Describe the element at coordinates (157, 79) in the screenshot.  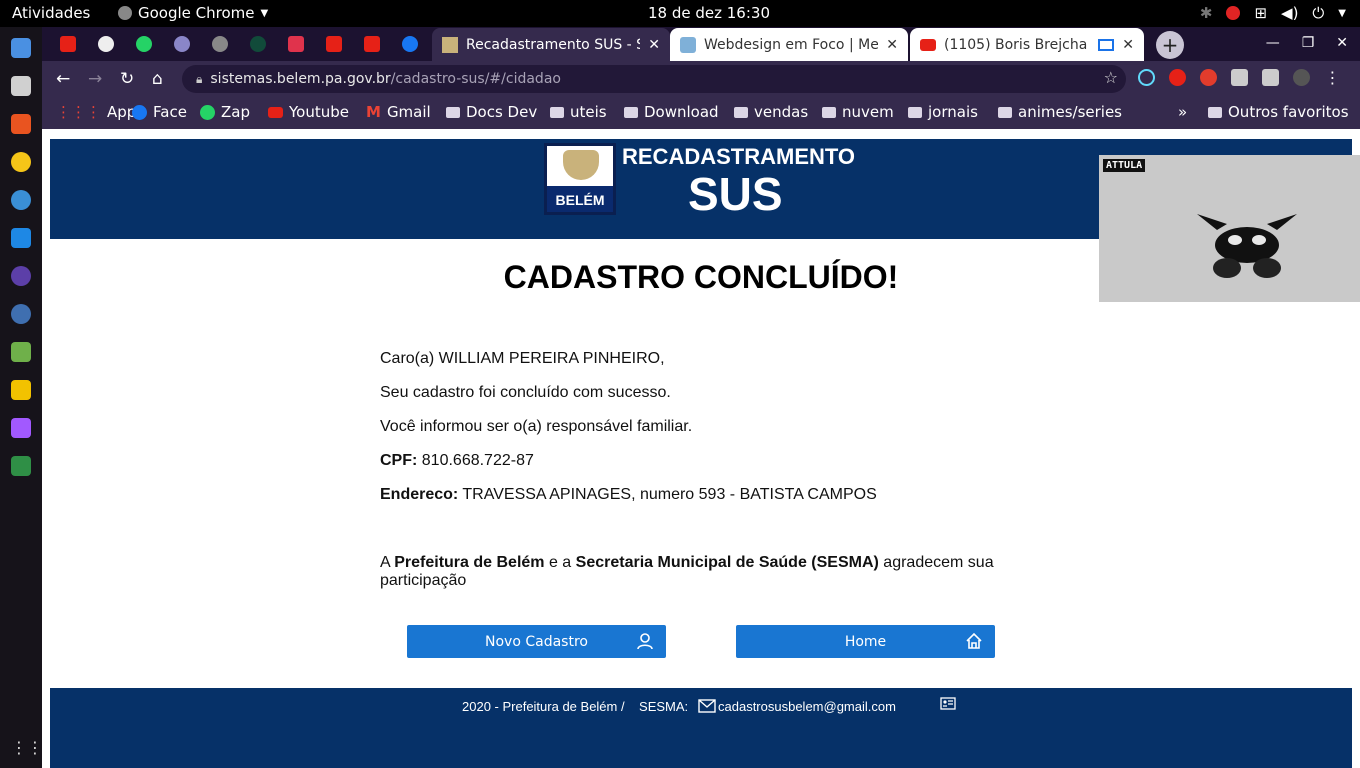
I see `home-icon: ⌂` at that location.